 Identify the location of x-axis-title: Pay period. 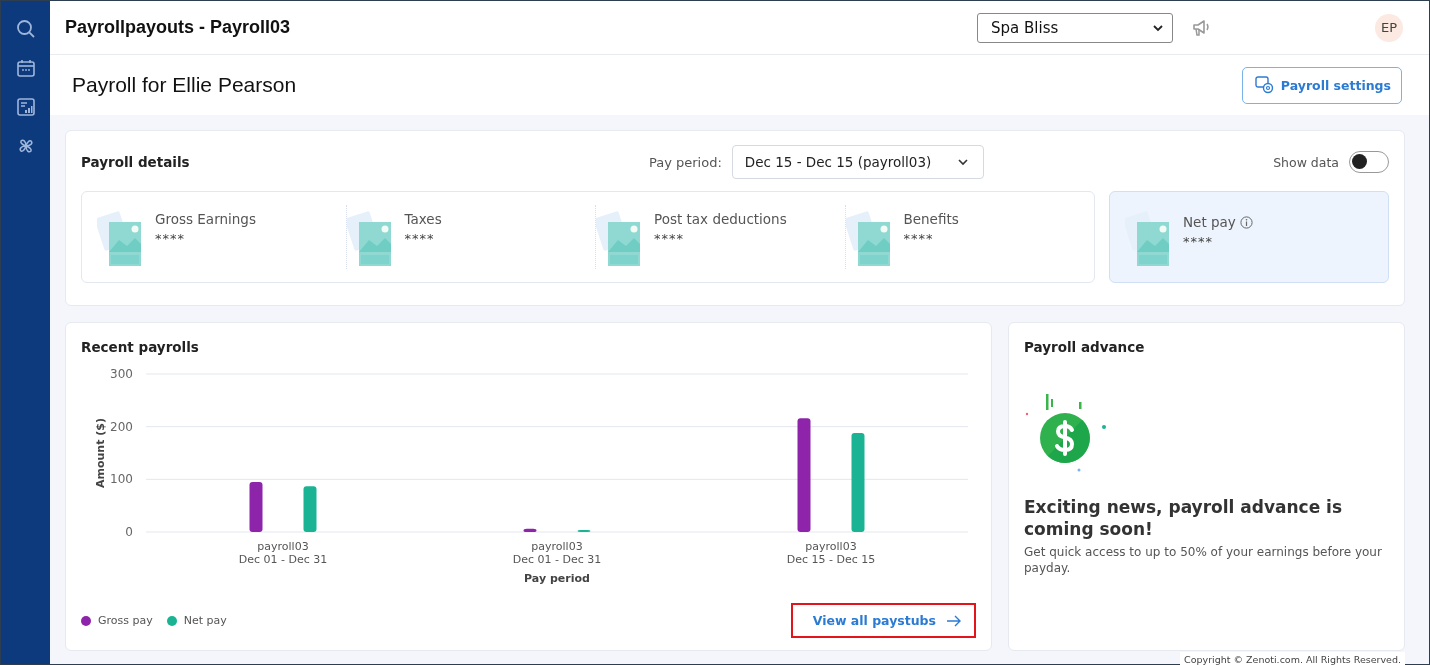
(557, 578).